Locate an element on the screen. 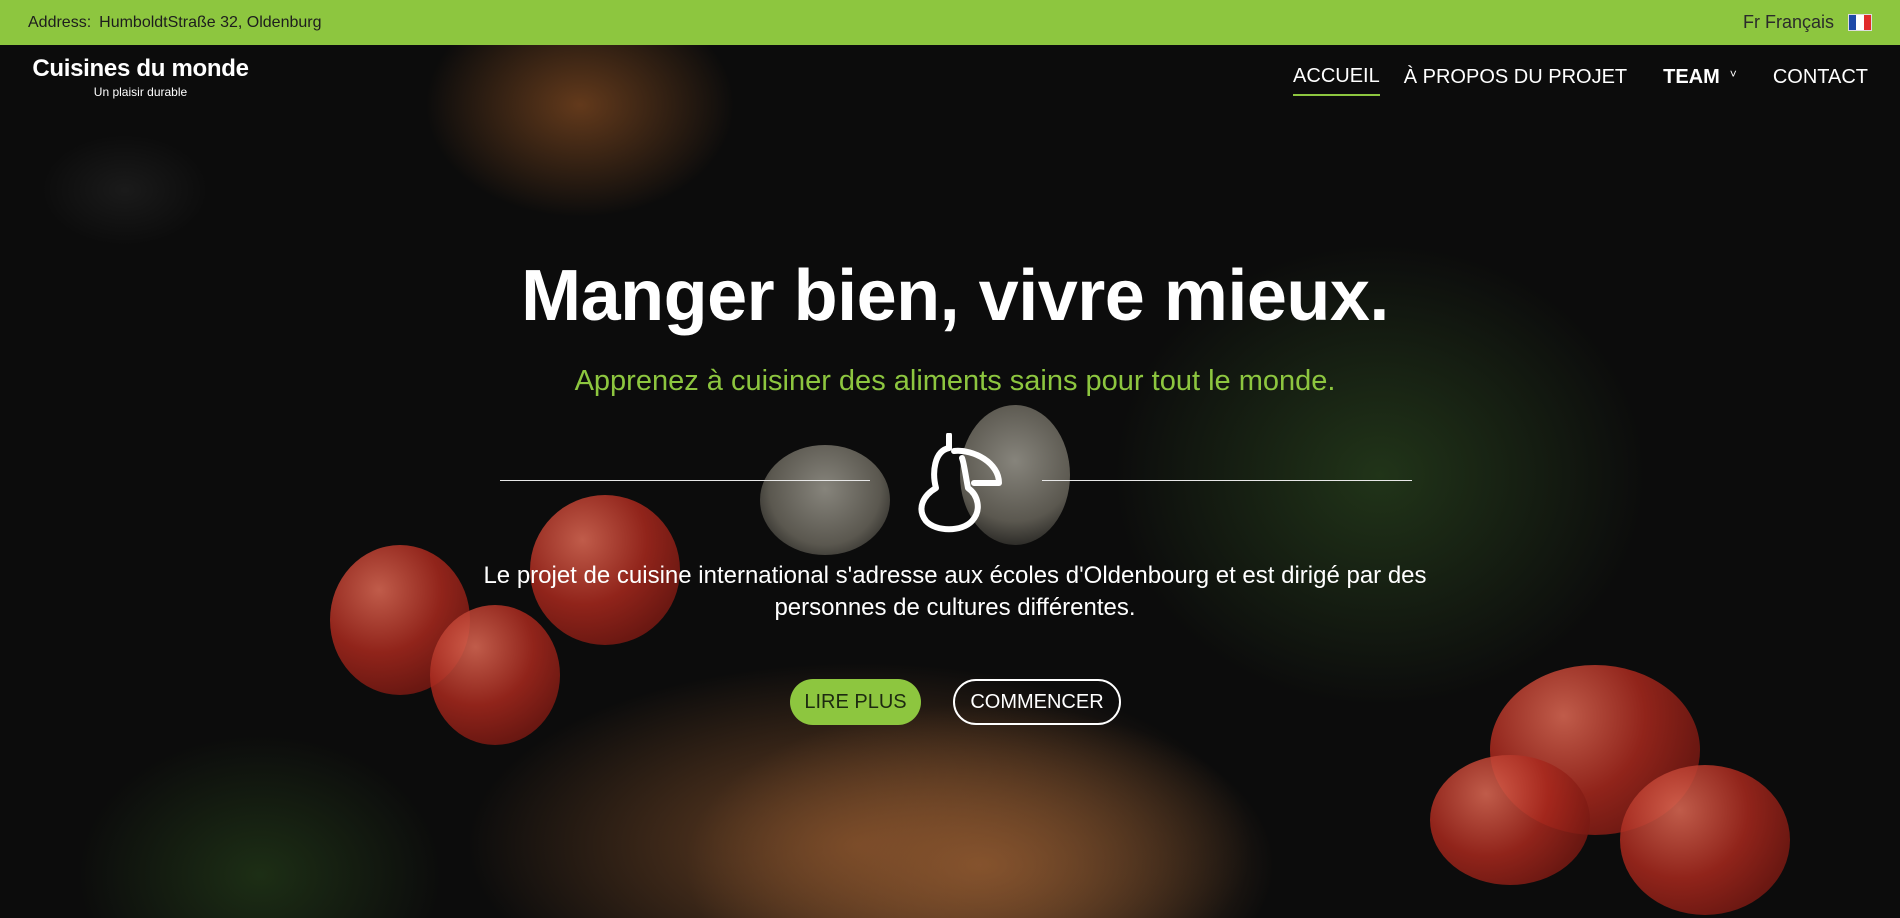 The width and height of the screenshot is (1900, 918). language-selector: Fr Français is located at coordinates (1807, 22).